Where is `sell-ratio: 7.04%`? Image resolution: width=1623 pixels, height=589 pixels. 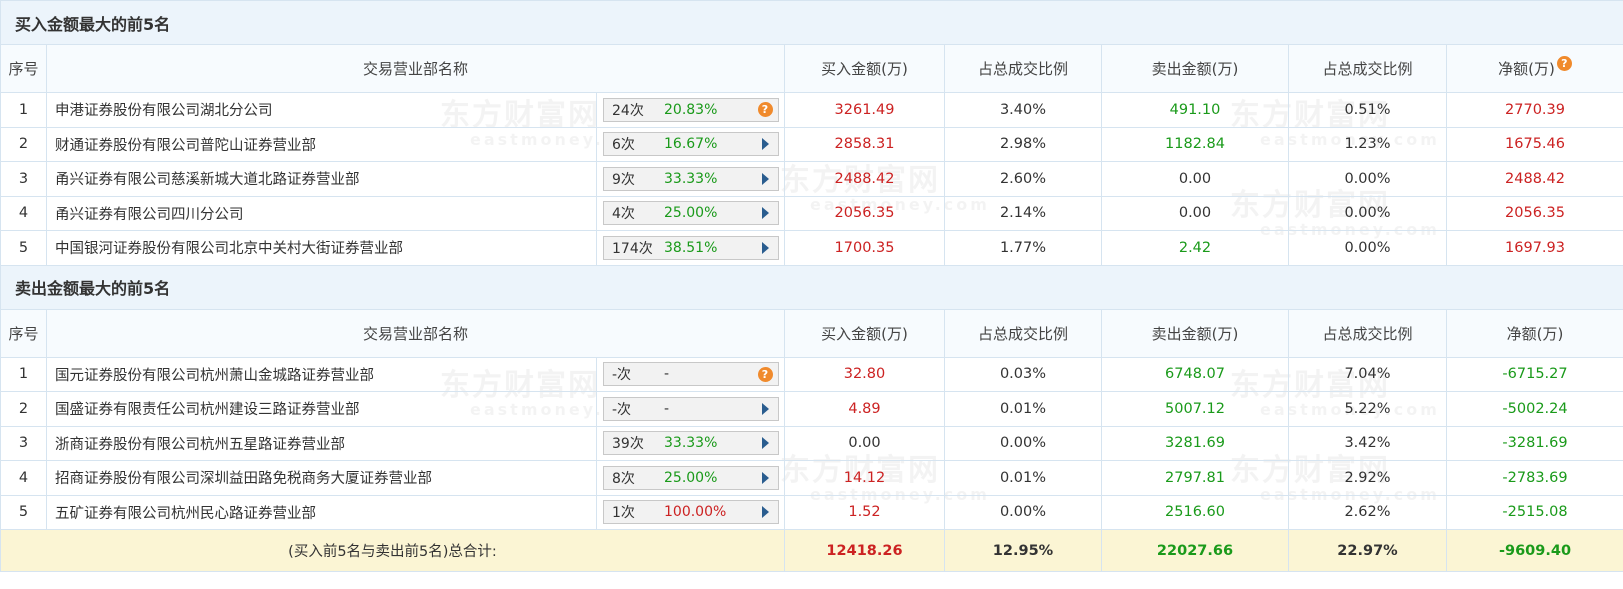
sell-ratio: 7.04% is located at coordinates (1367, 374).